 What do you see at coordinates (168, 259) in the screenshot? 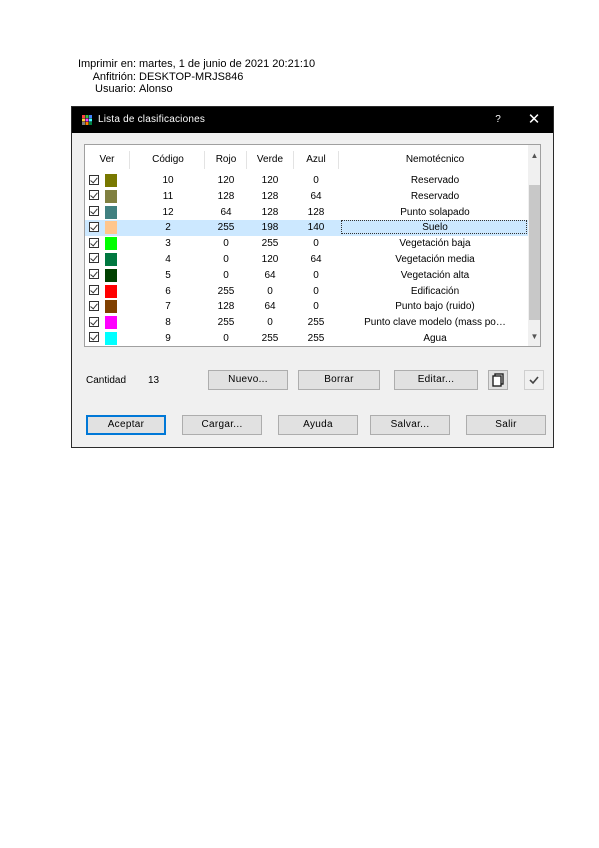
I see `cell-code: 4` at bounding box center [168, 259].